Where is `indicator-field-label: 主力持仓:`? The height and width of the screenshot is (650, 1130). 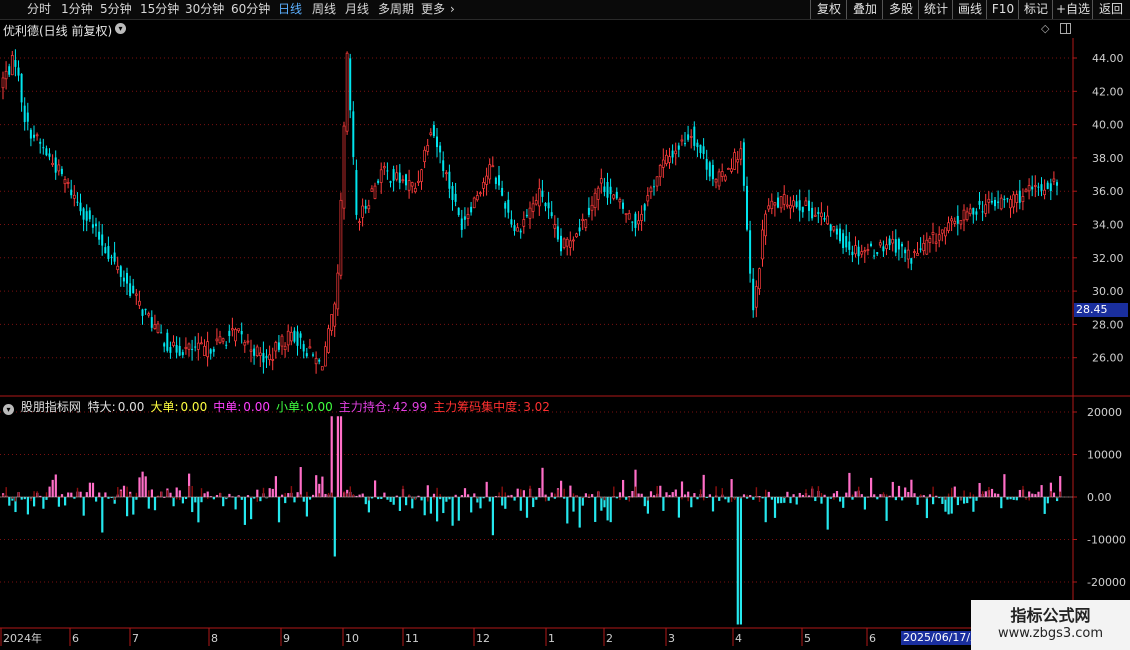 indicator-field-label: 主力持仓: is located at coordinates (364, 407).